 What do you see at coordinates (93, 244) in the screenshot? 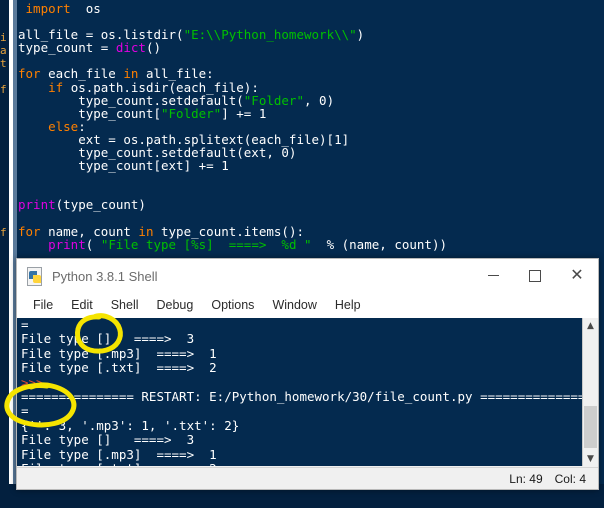
I see `code-token: (` at bounding box center [93, 244].